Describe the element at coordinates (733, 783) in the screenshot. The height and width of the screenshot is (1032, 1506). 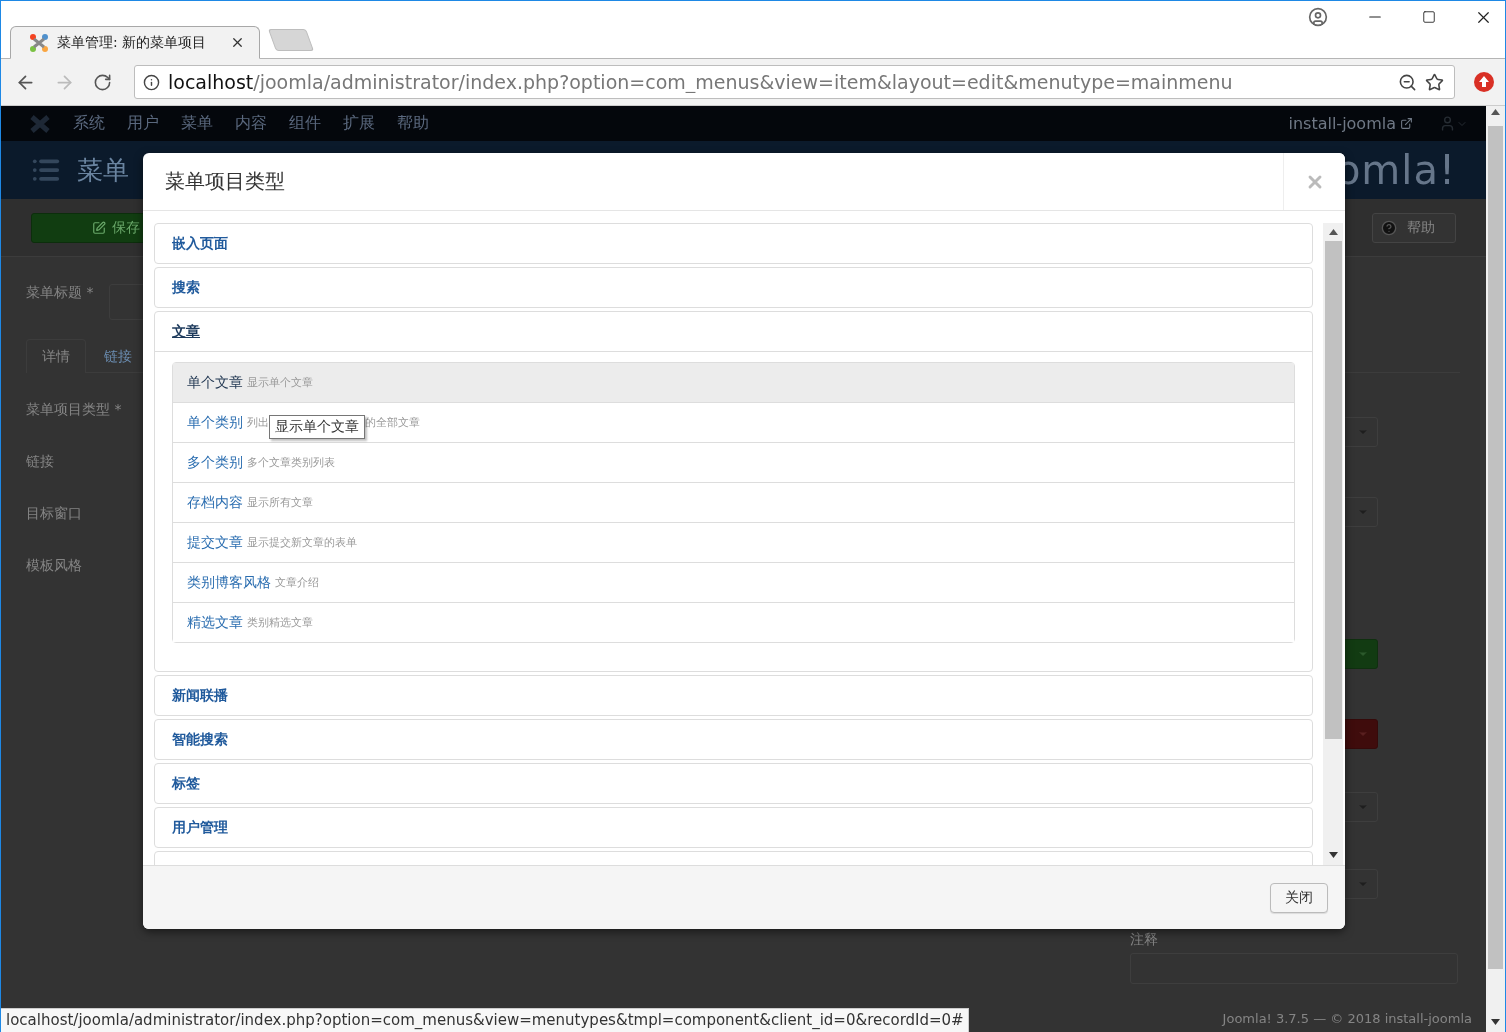
I see `accordion-heading: 标签` at that location.